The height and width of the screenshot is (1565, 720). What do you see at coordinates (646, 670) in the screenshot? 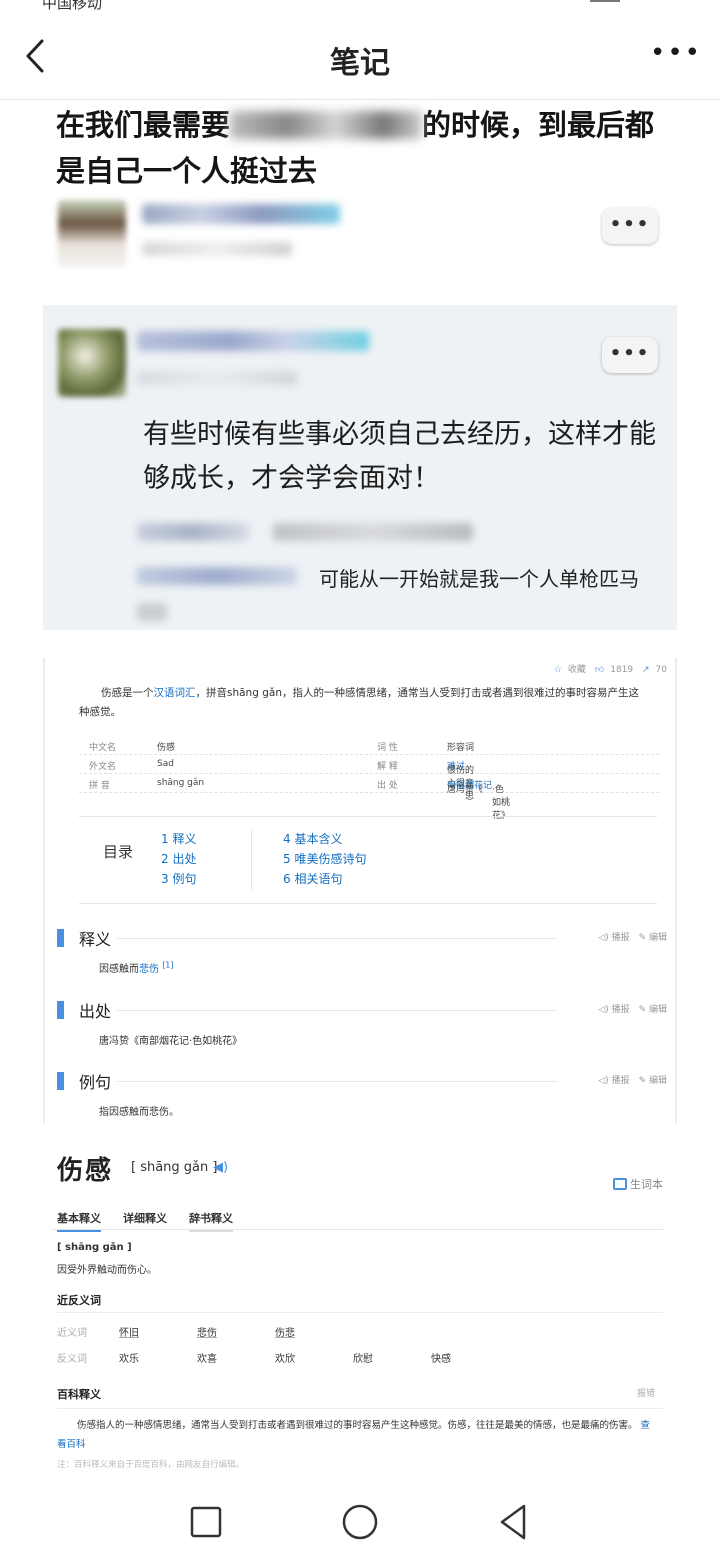
I see `share-icon: ↗` at bounding box center [646, 670].